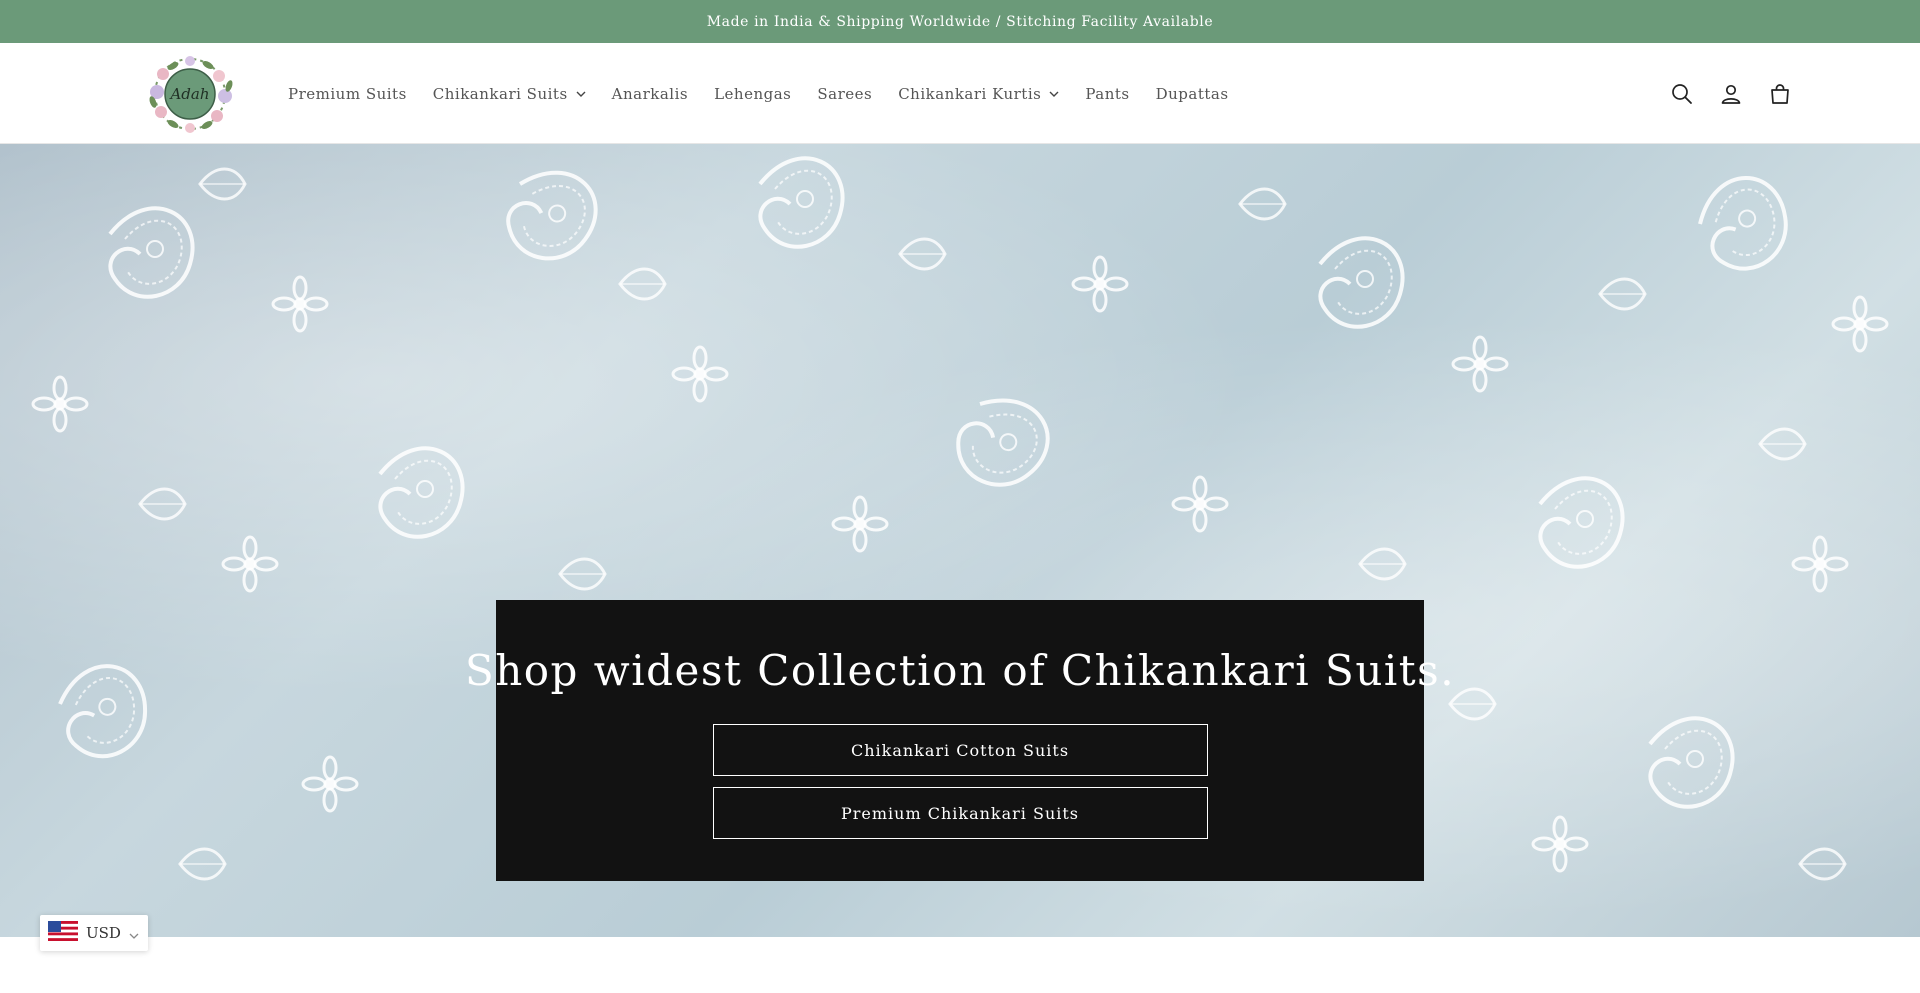 This screenshot has height=993, width=1920. Describe the element at coordinates (500, 93) in the screenshot. I see `nav-label: Chikankari Suits` at that location.